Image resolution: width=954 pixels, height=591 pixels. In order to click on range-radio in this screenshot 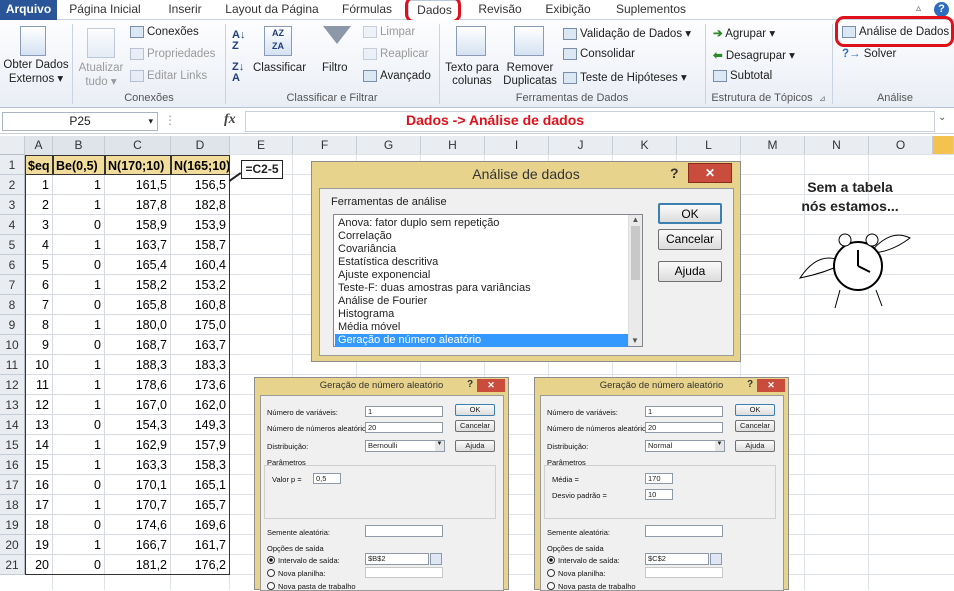, I will do `click(551, 560)`.